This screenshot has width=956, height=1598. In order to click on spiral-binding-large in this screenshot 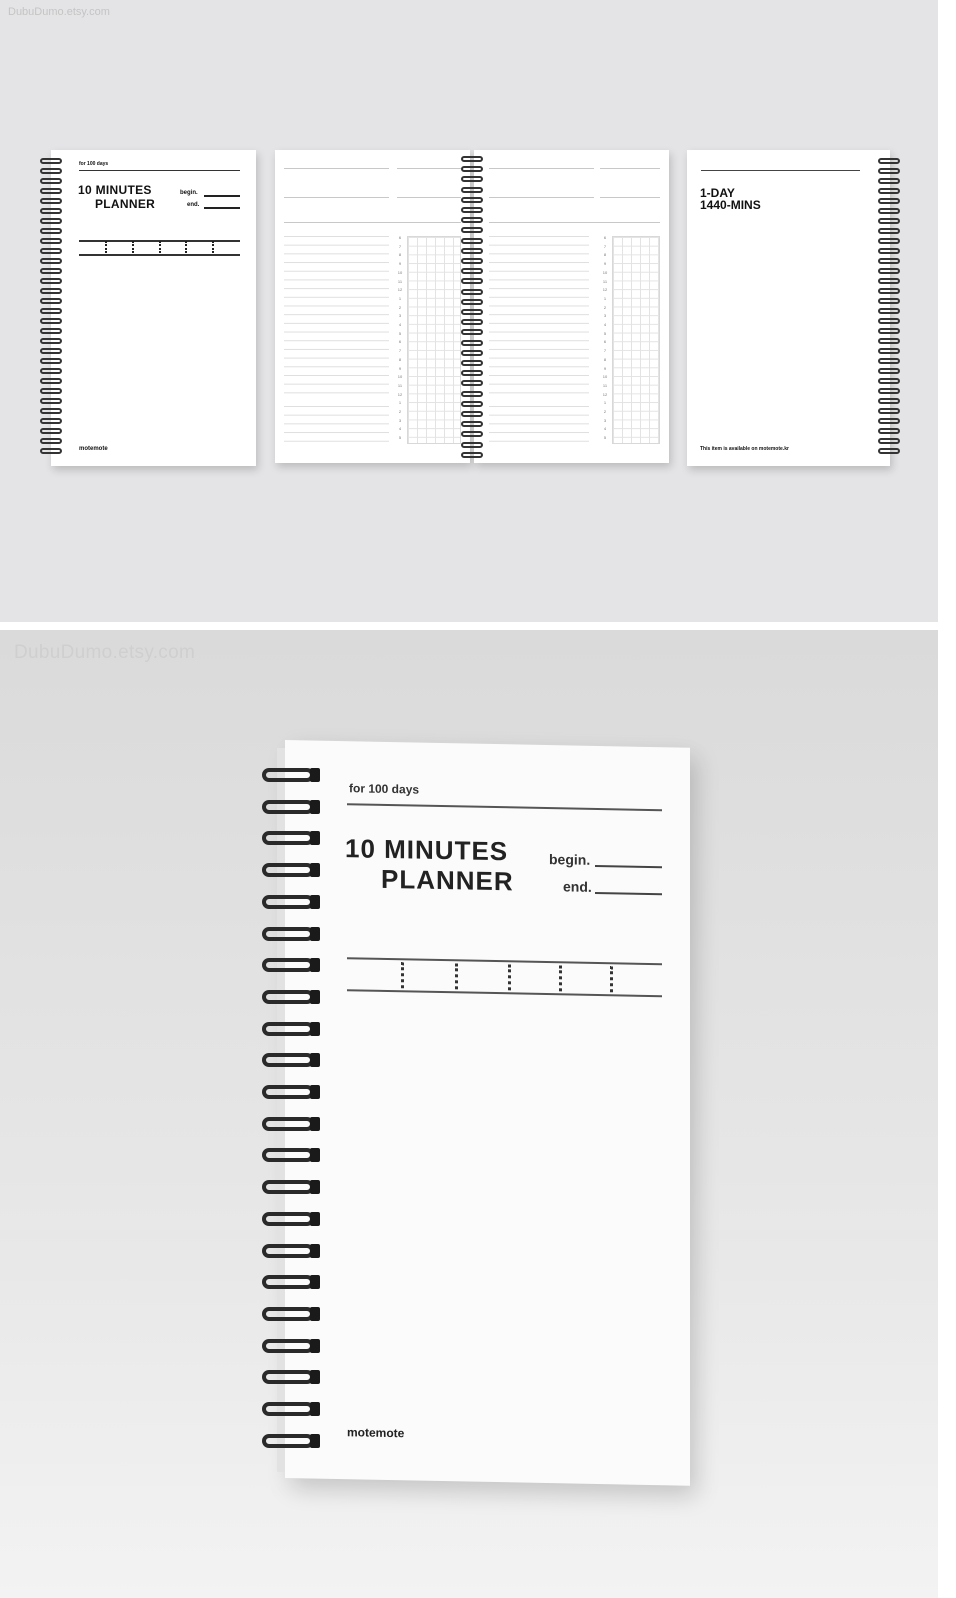, I will do `click(291, 1108)`.